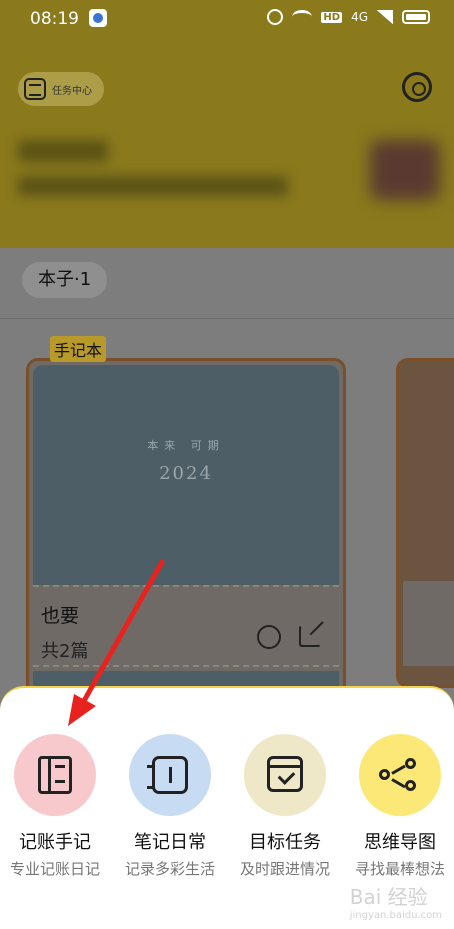 Image resolution: width=454 pixels, height=929 pixels. I want to click on banner-blurred-name, so click(63, 151).